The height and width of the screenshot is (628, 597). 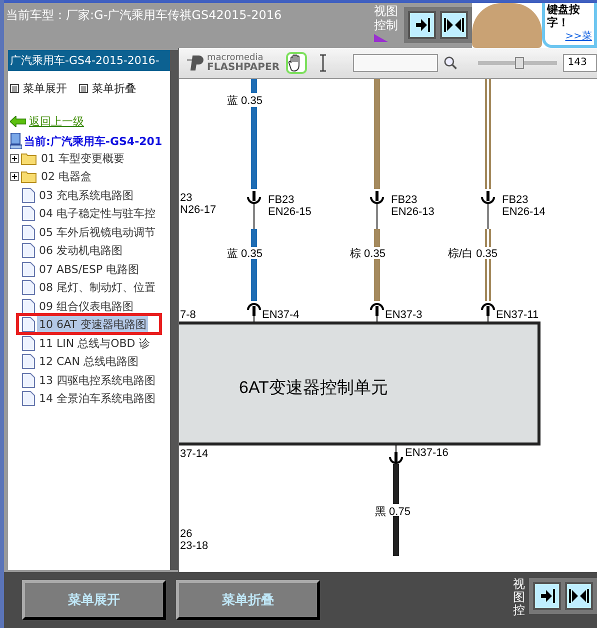 What do you see at coordinates (392, 512) in the screenshot?
I see `wire-label: 黑 0.75` at bounding box center [392, 512].